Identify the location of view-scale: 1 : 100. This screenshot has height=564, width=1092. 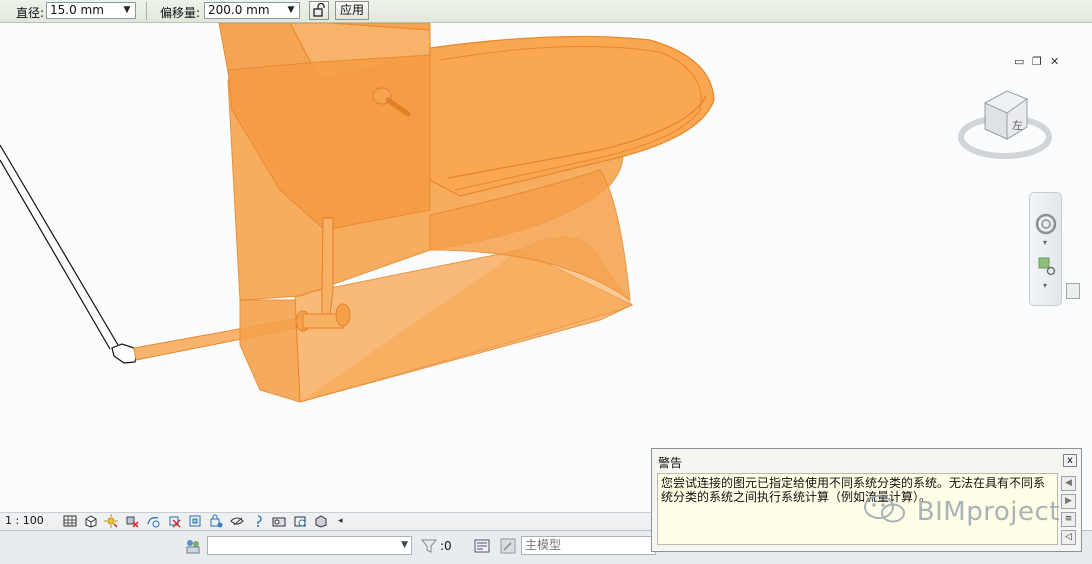
(24, 520).